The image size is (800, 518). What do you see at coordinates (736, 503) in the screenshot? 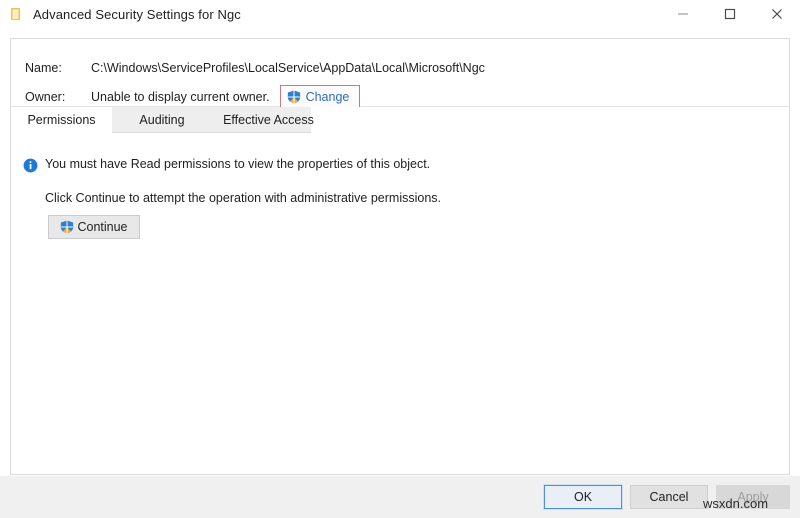
I see `watermark: wsxdn.com` at bounding box center [736, 503].